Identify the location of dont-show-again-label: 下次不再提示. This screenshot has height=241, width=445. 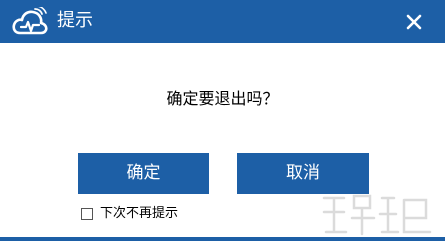
(139, 213).